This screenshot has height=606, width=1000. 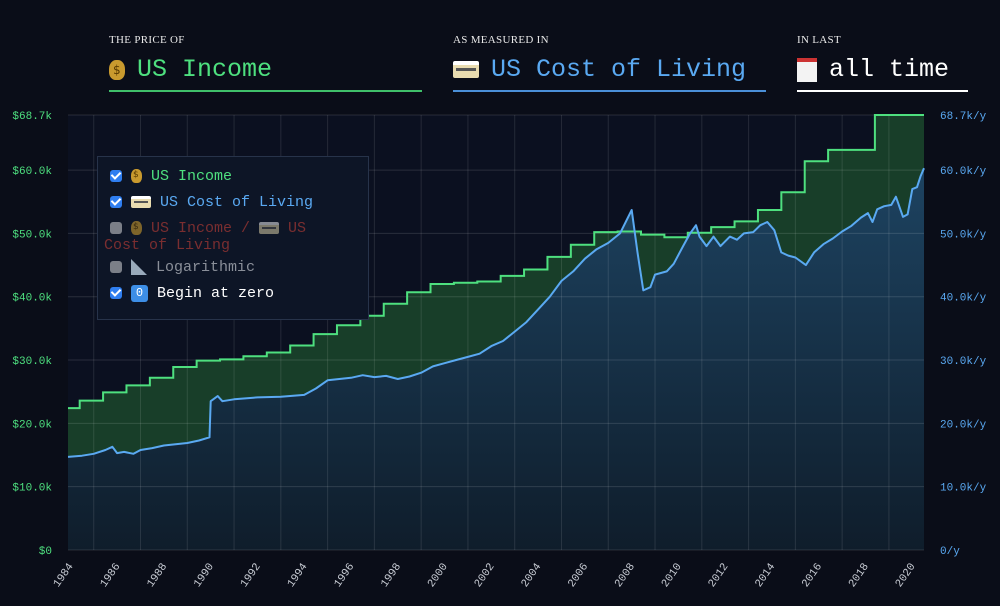 I want to click on y-tick-label-right: 50.0k/y, so click(x=963, y=235).